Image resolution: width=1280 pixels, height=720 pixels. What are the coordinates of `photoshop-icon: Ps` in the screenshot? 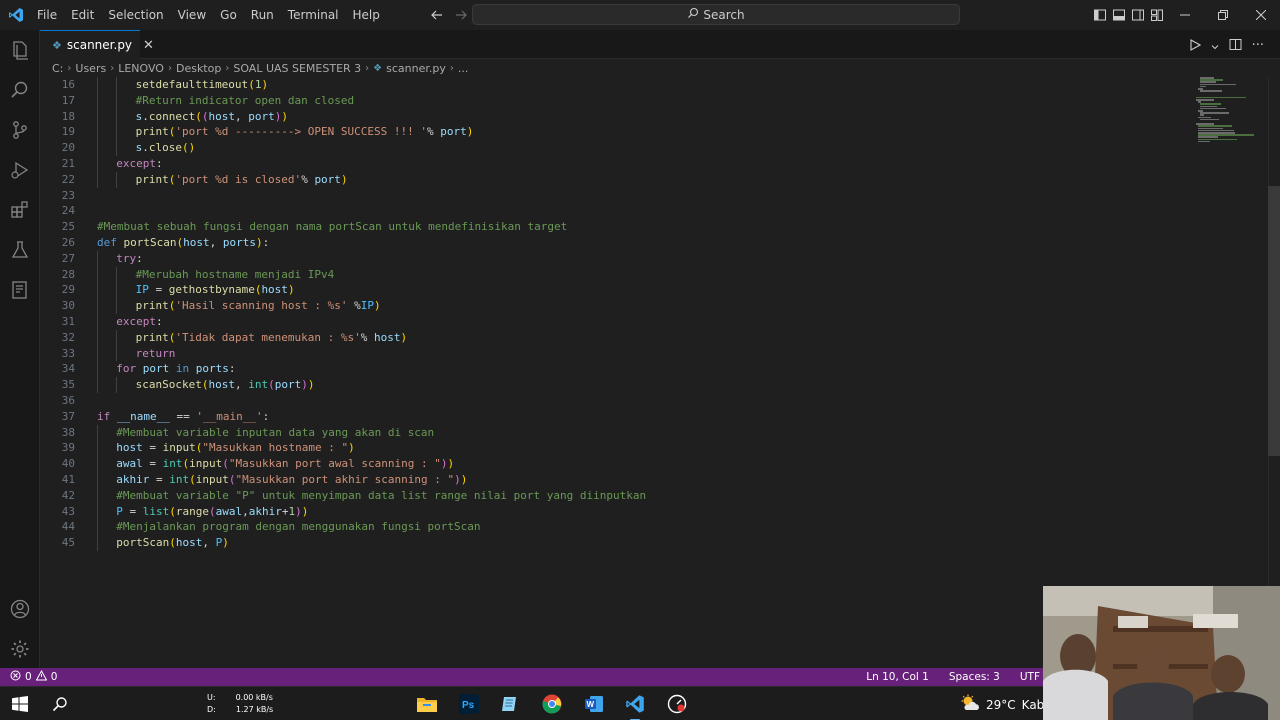 It's located at (469, 704).